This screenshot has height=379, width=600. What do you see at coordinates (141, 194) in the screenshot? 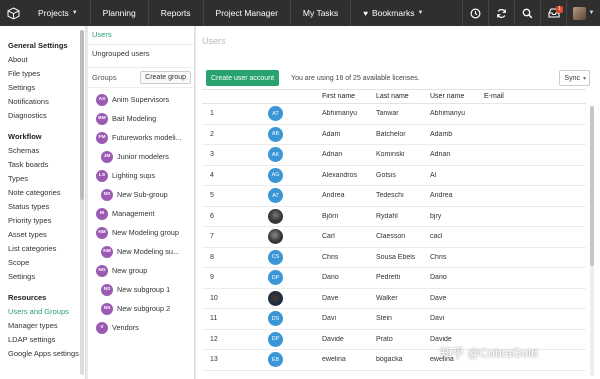
I see `group-item: NS New Sub-group` at bounding box center [141, 194].